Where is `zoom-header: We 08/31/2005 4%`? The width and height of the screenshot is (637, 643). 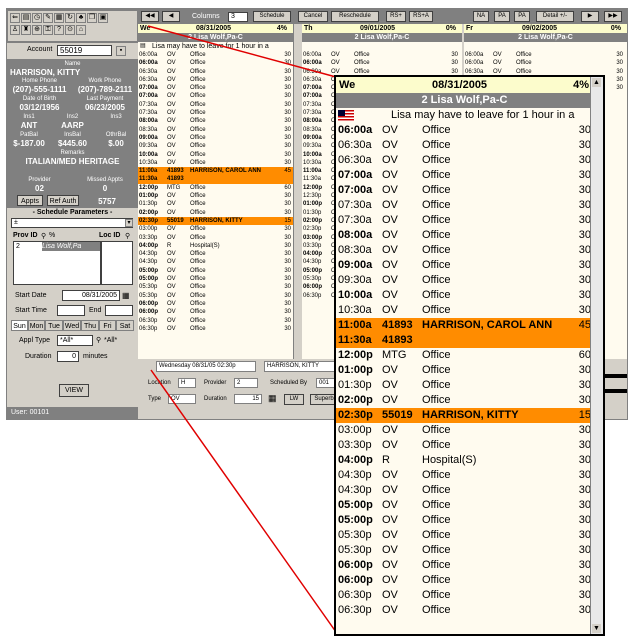 zoom-header: We 08/31/2005 4% is located at coordinates (464, 85).